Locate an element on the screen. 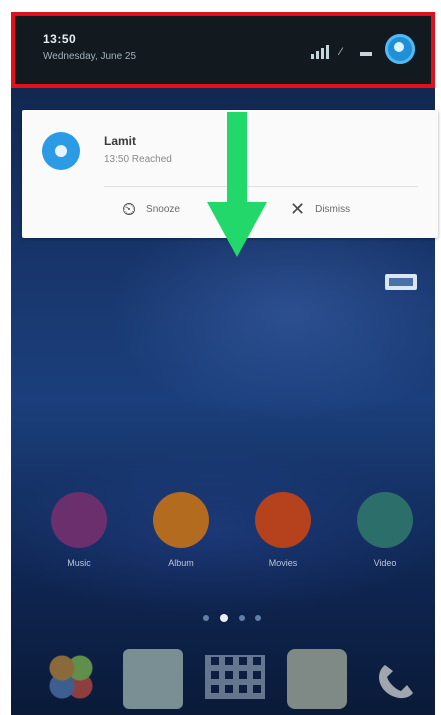 The width and height of the screenshot is (441, 715). status-time: 13:50 is located at coordinates (60, 39).